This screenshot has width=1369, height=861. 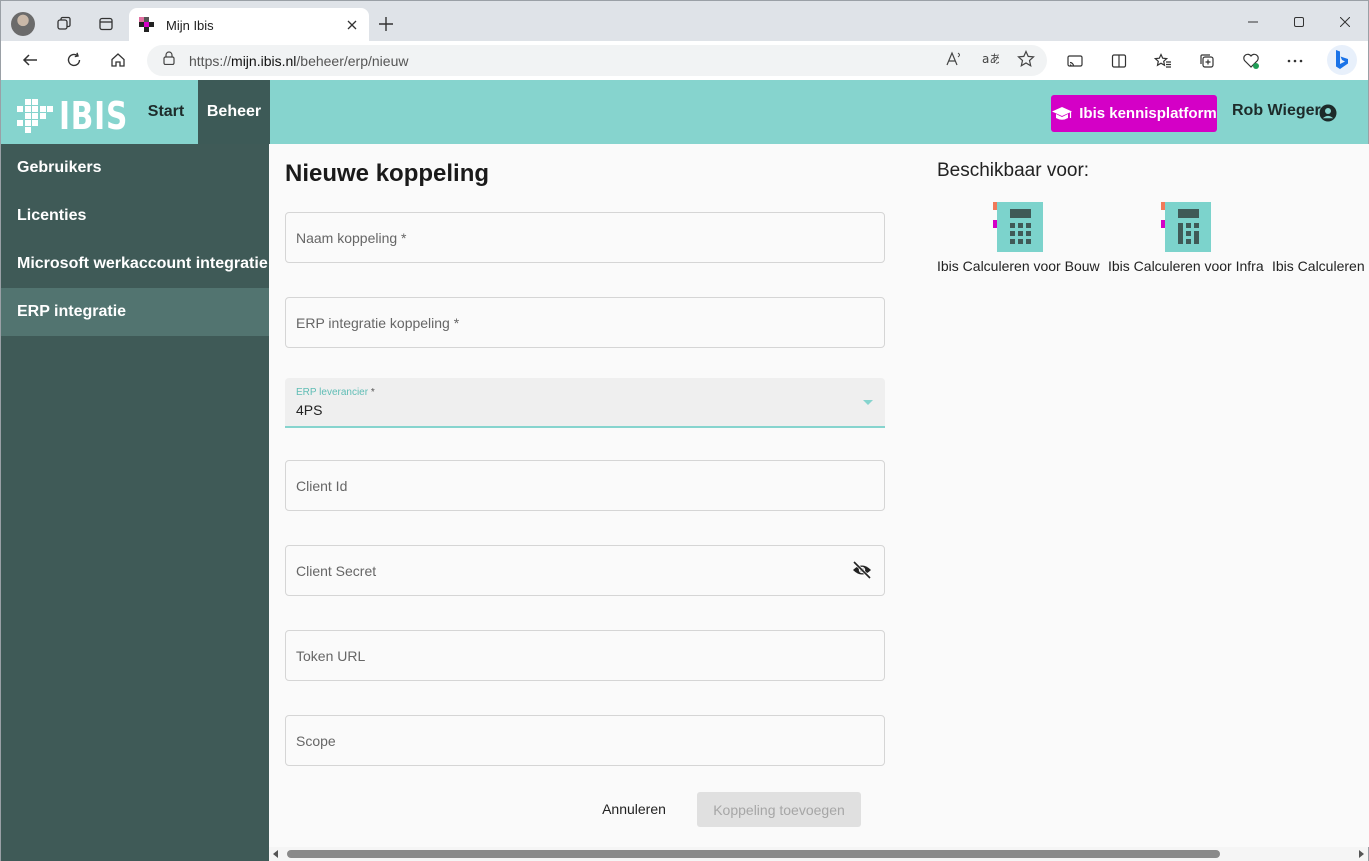 I want to click on split-screen-icon, so click(x=1119, y=61).